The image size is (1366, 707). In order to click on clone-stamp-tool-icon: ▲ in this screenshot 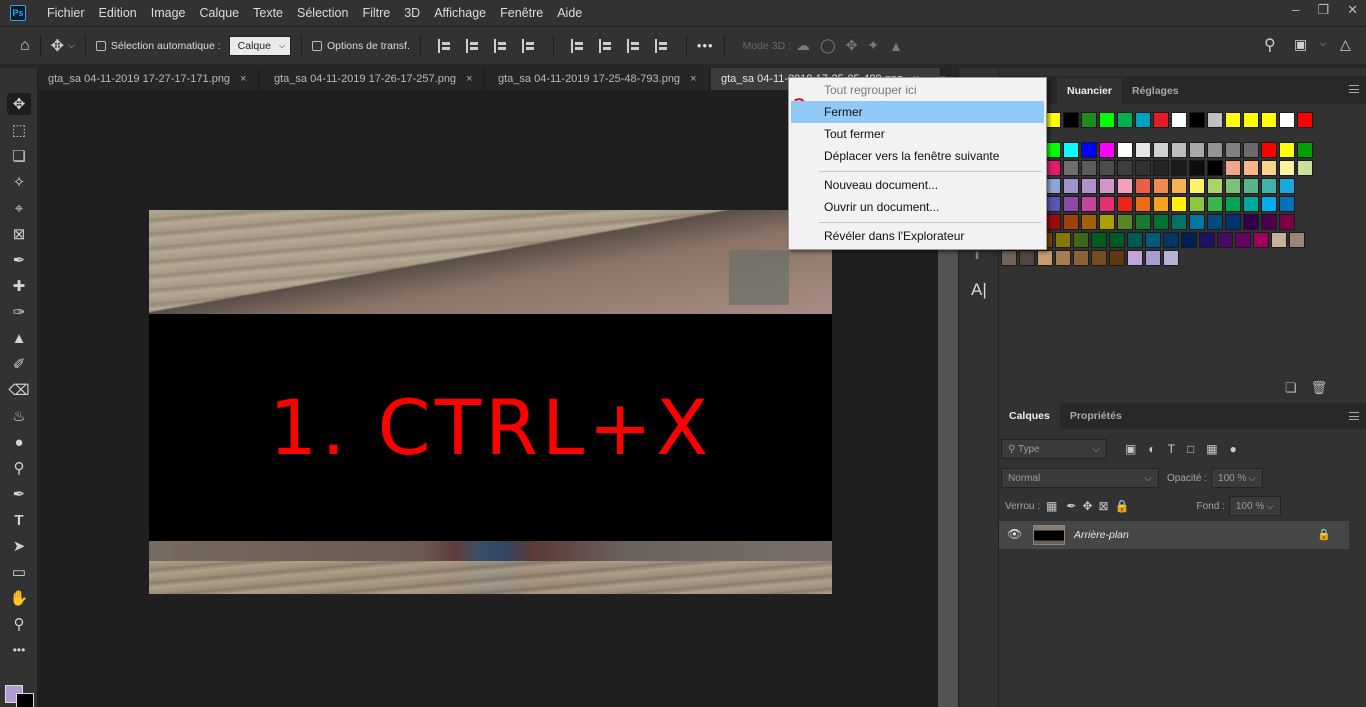, I will do `click(19, 338)`.